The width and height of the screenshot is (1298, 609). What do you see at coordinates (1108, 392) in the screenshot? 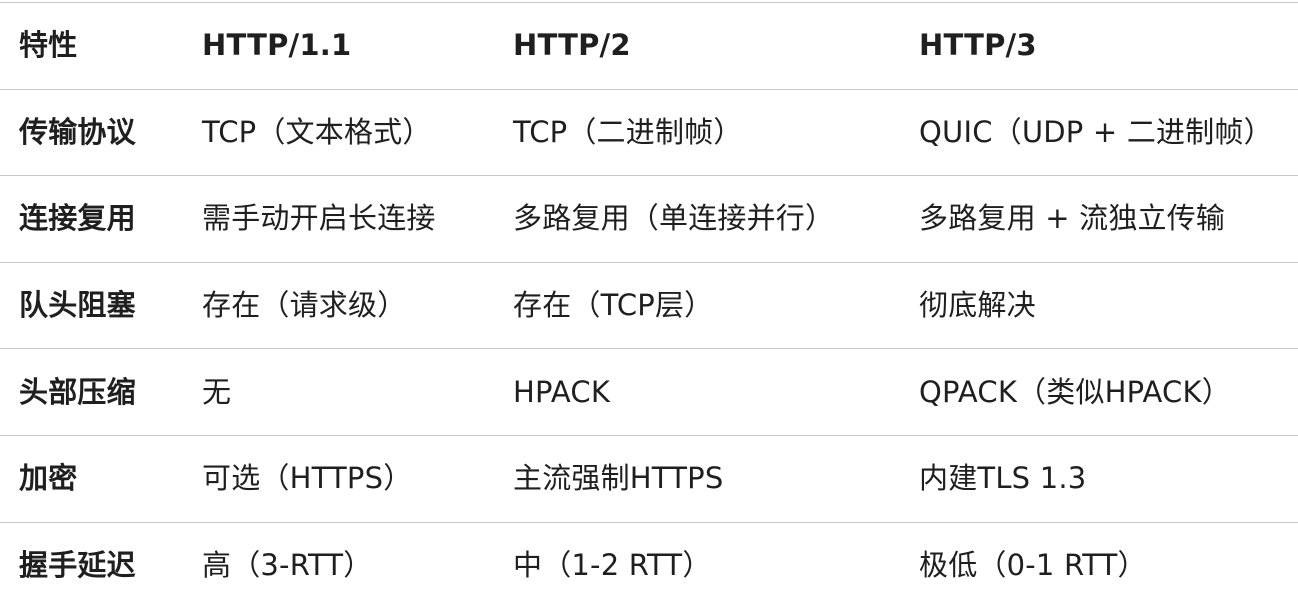
I see `http3-cell: QPACK（类似HPACK）` at bounding box center [1108, 392].